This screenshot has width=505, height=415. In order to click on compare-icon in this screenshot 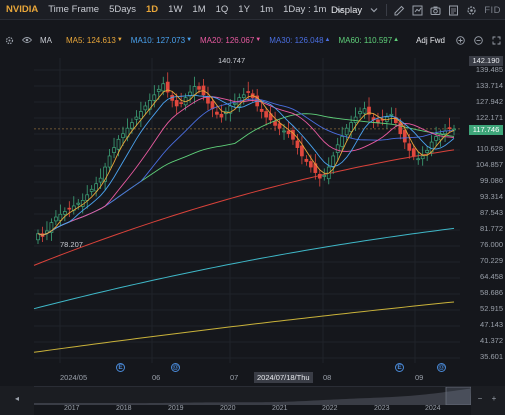, I will do `click(417, 10)`.